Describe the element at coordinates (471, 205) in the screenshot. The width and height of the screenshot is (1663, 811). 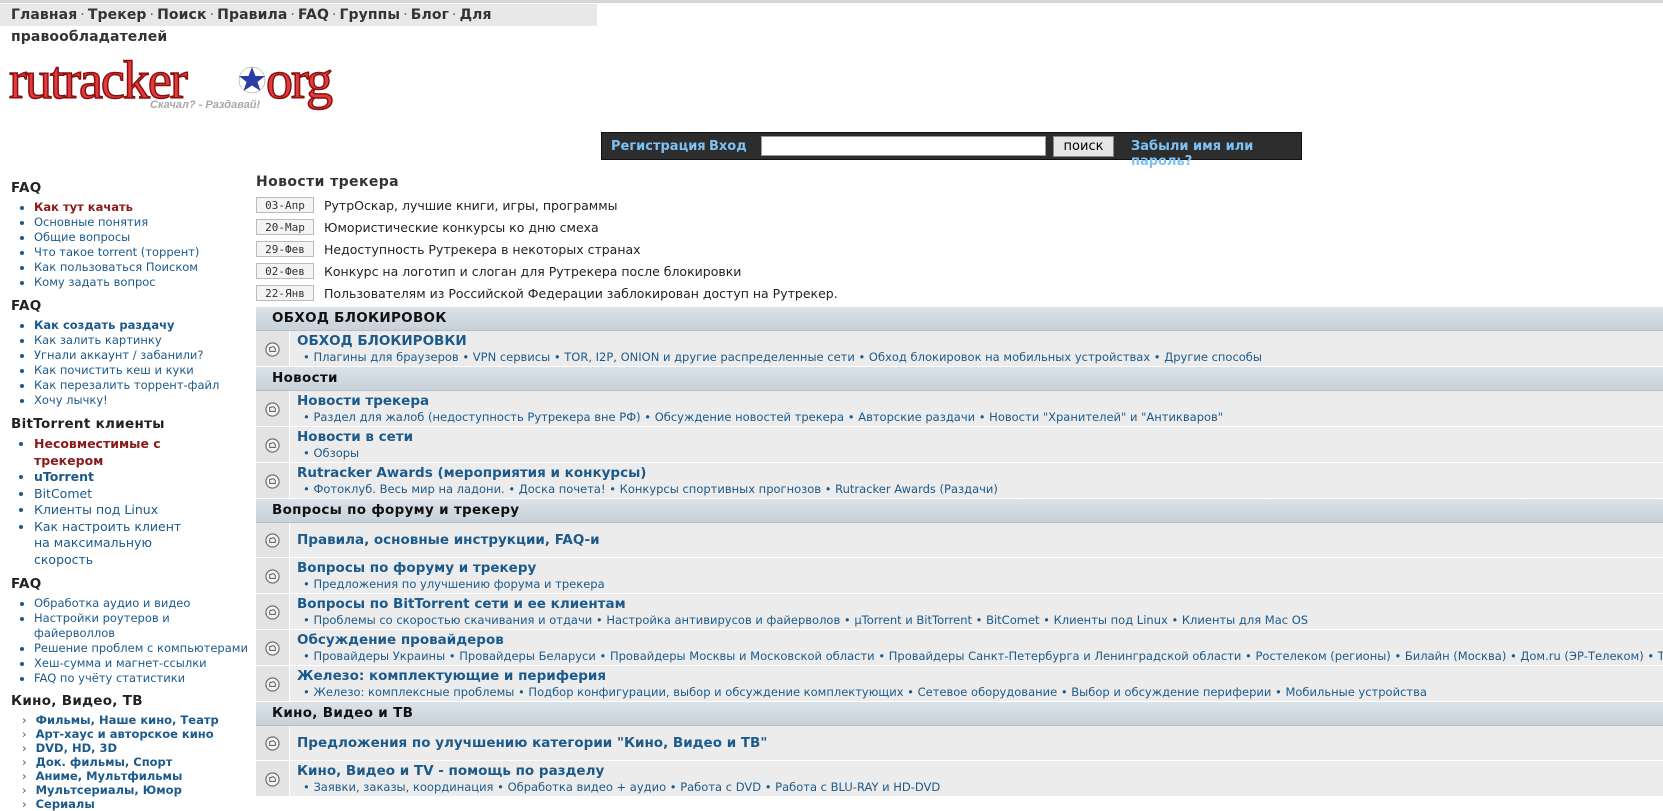
I see `news-link: РутрОскар, лучшие книги, игры, программы` at that location.